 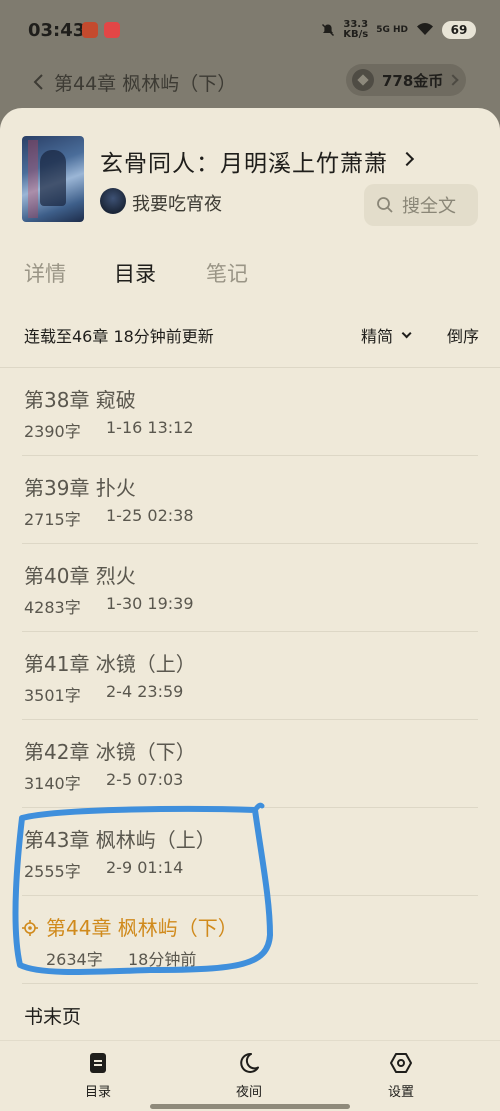 What do you see at coordinates (401, 1063) in the screenshot?
I see `settings-icon` at bounding box center [401, 1063].